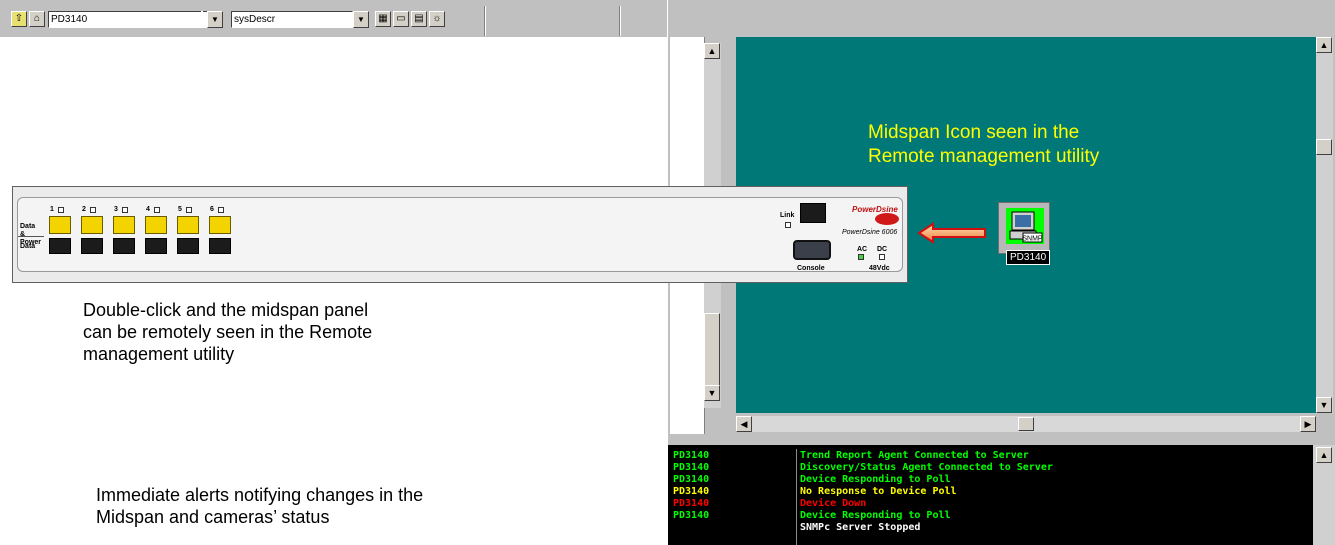 This screenshot has height=545, width=1335. I want to click on snmp-badge: SNMP, so click(1032, 239).